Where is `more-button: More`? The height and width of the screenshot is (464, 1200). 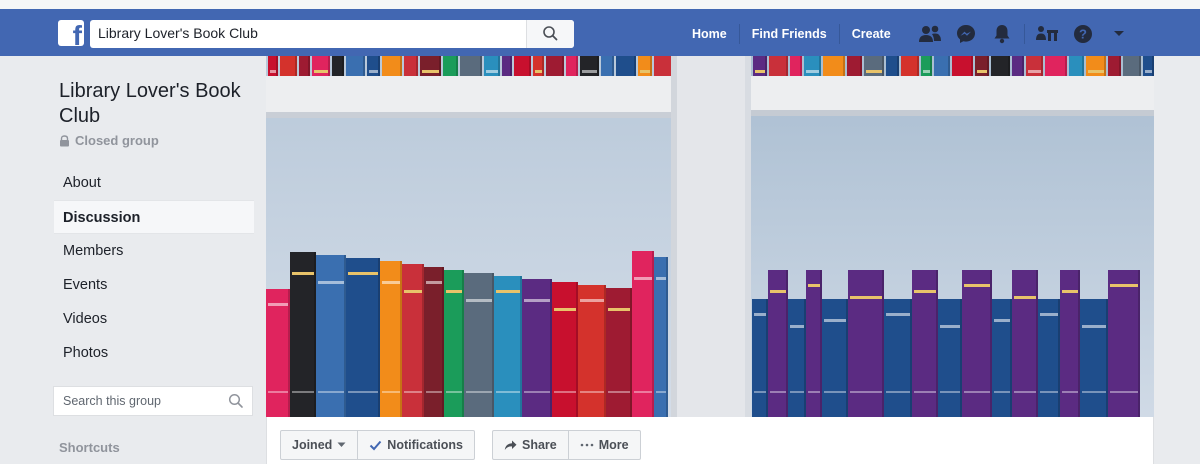 more-button: More is located at coordinates (603, 445).